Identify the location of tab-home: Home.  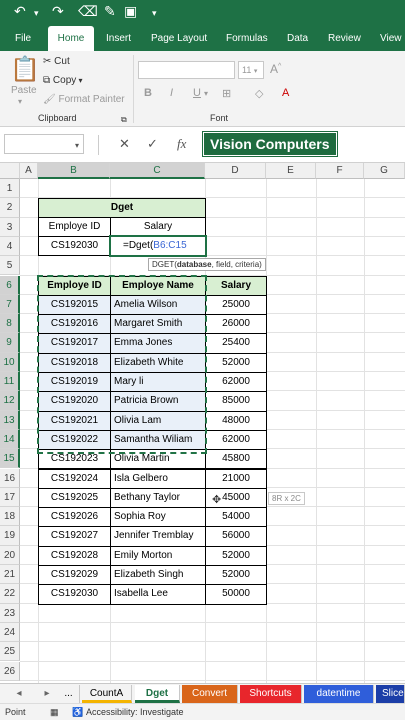
(71, 38).